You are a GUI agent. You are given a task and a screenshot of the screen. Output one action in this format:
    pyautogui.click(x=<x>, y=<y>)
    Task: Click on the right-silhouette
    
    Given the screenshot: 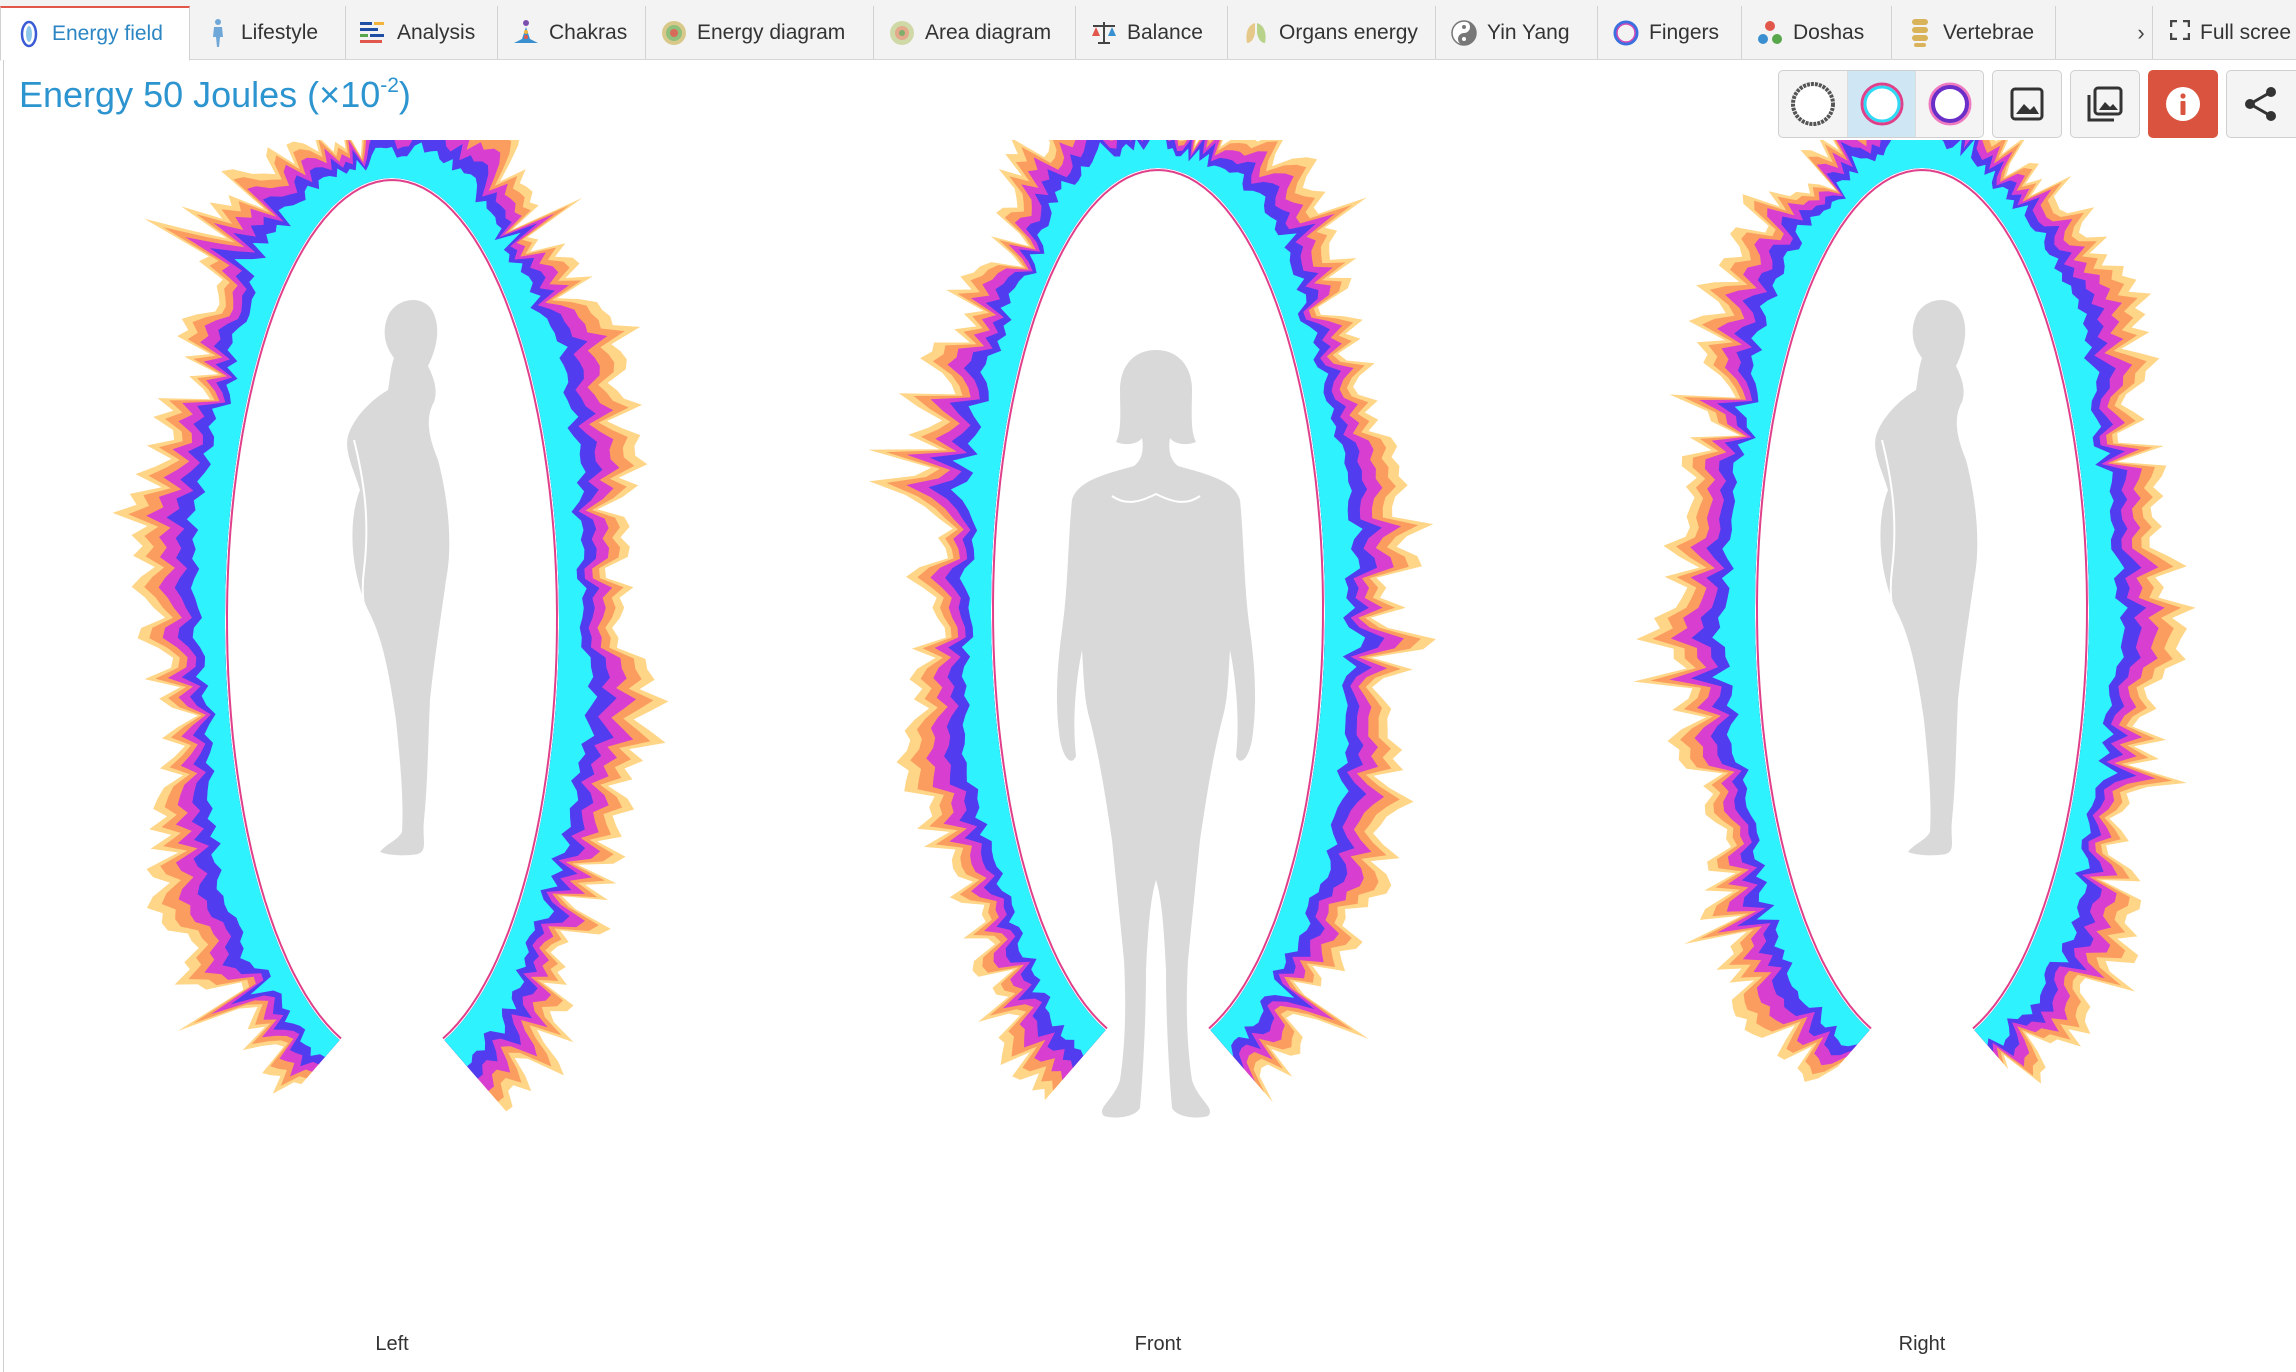 What is the action you would take?
    pyautogui.click(x=1926, y=577)
    